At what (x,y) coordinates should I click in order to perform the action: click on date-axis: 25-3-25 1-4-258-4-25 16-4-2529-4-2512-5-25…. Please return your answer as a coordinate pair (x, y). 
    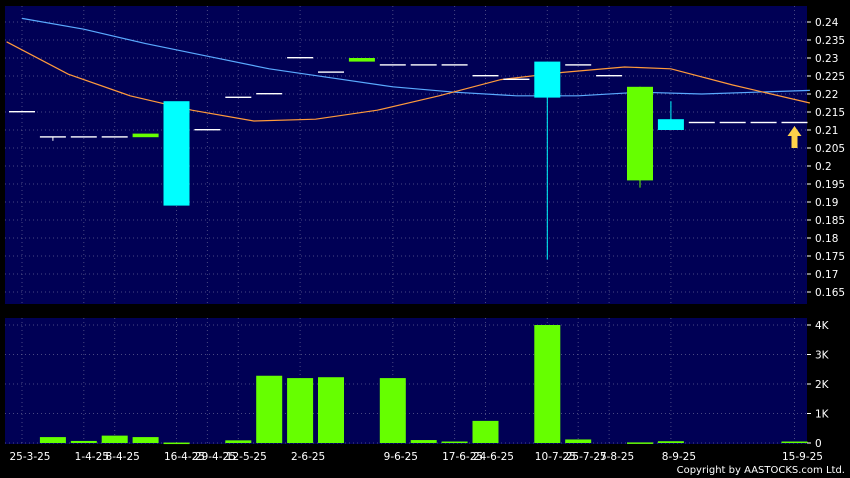
    Looking at the image, I should click on (416, 457).